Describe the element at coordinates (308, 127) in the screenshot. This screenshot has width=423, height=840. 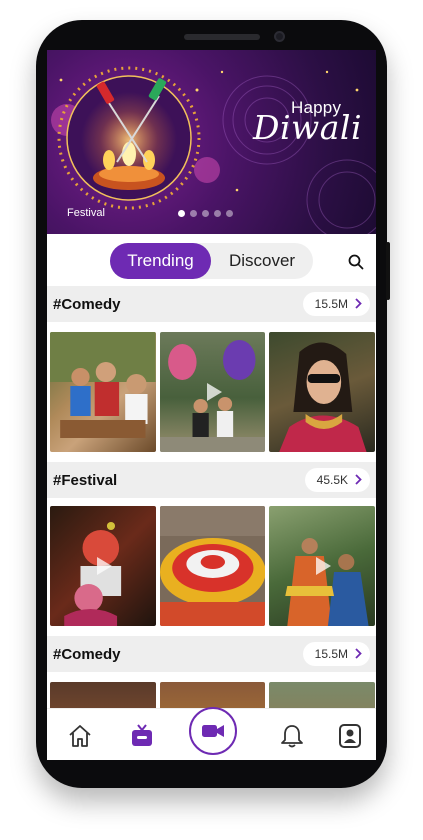
I see `banner-greeting-line2: Diwali` at that location.